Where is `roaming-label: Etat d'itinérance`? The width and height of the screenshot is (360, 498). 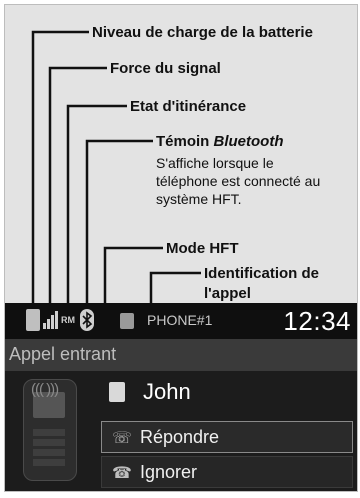 roaming-label: Etat d'itinérance is located at coordinates (188, 106).